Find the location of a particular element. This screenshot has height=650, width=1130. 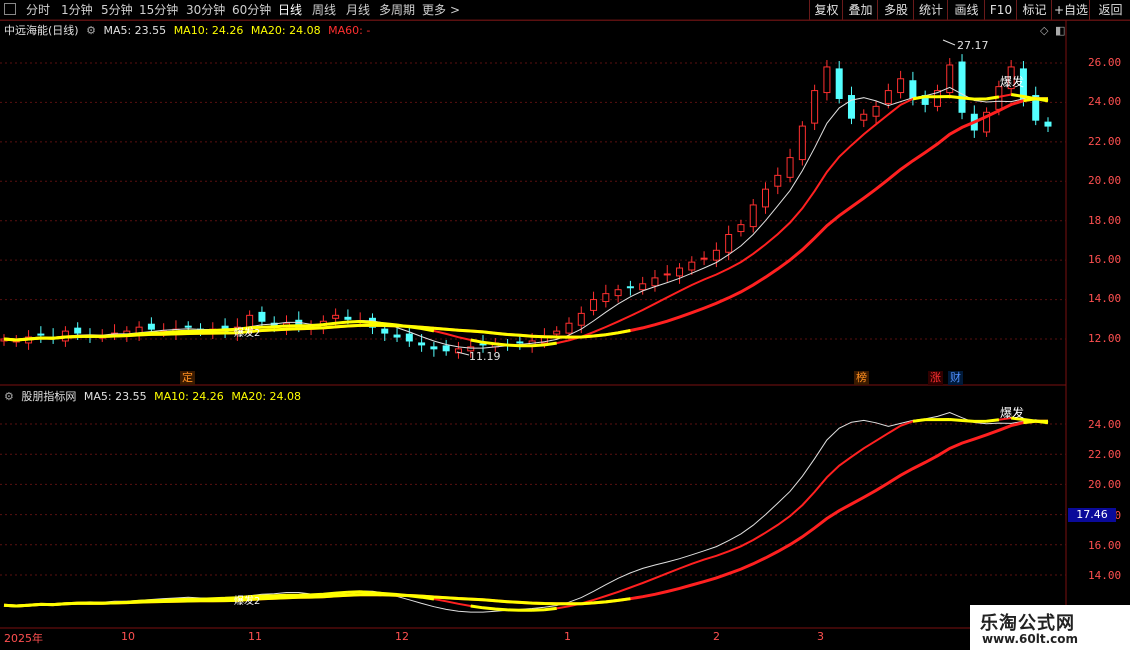

toolbar-button-8: 返回 is located at coordinates (1109, 10).